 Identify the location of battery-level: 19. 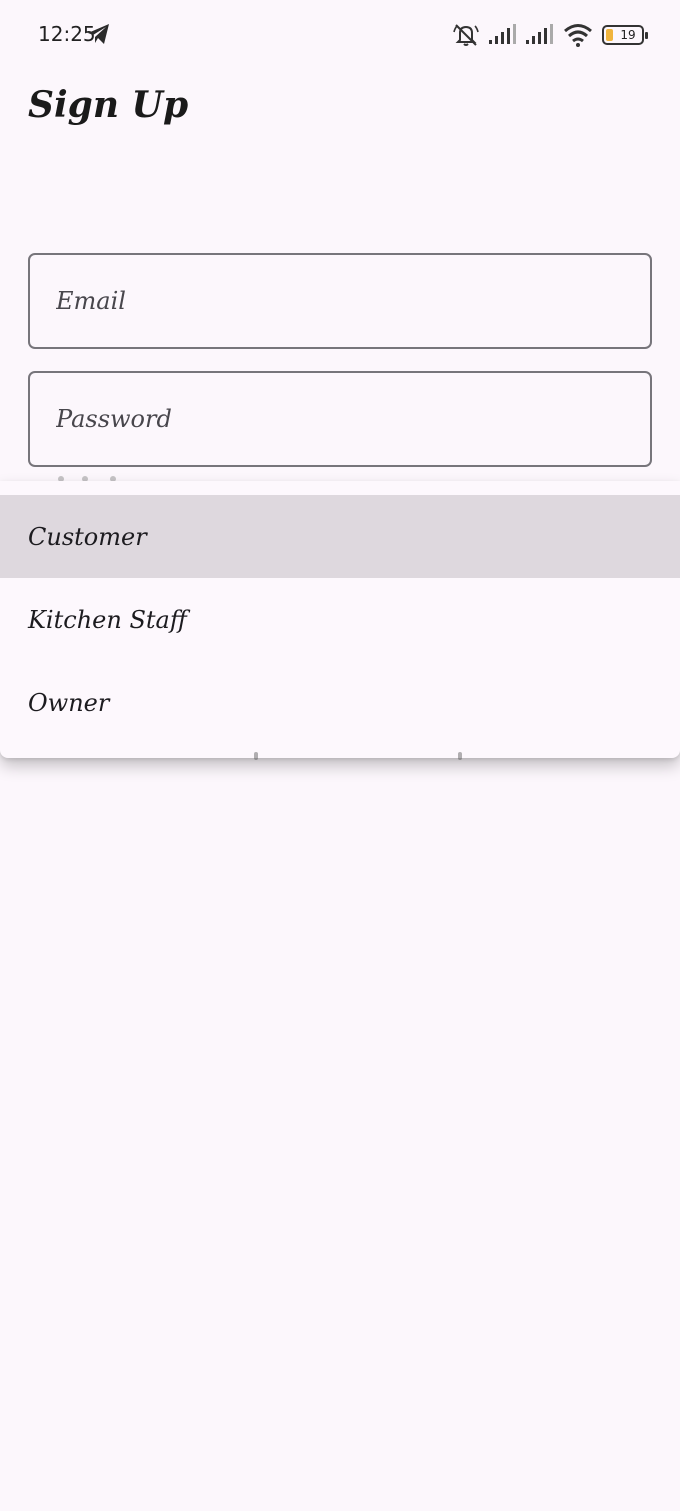
(628, 35).